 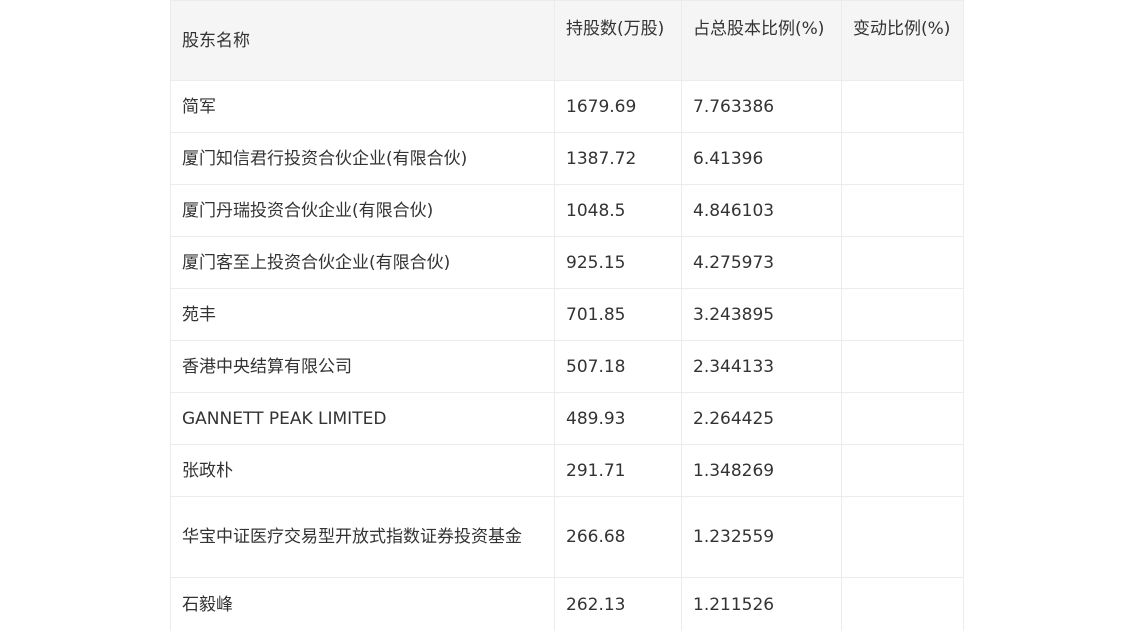 What do you see at coordinates (761, 314) in the screenshot?
I see `cell-ratio: 3.243895` at bounding box center [761, 314].